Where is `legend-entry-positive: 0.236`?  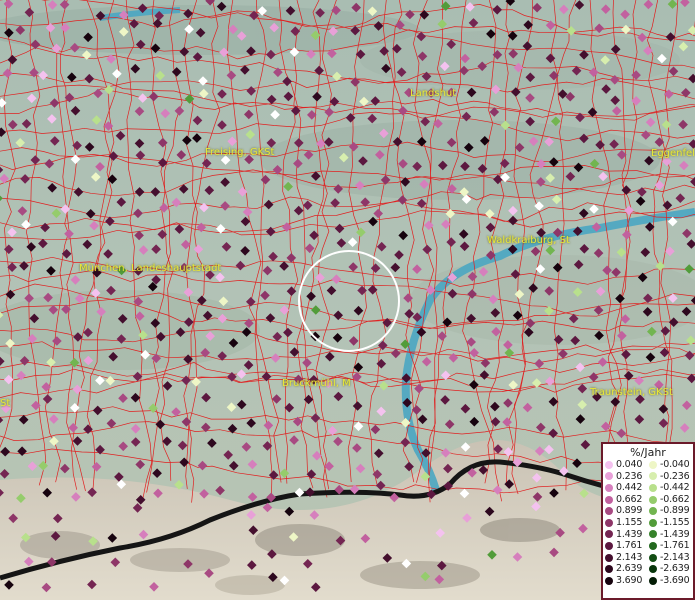
legend-entry-positive: 0.236 is located at coordinates (626, 477).